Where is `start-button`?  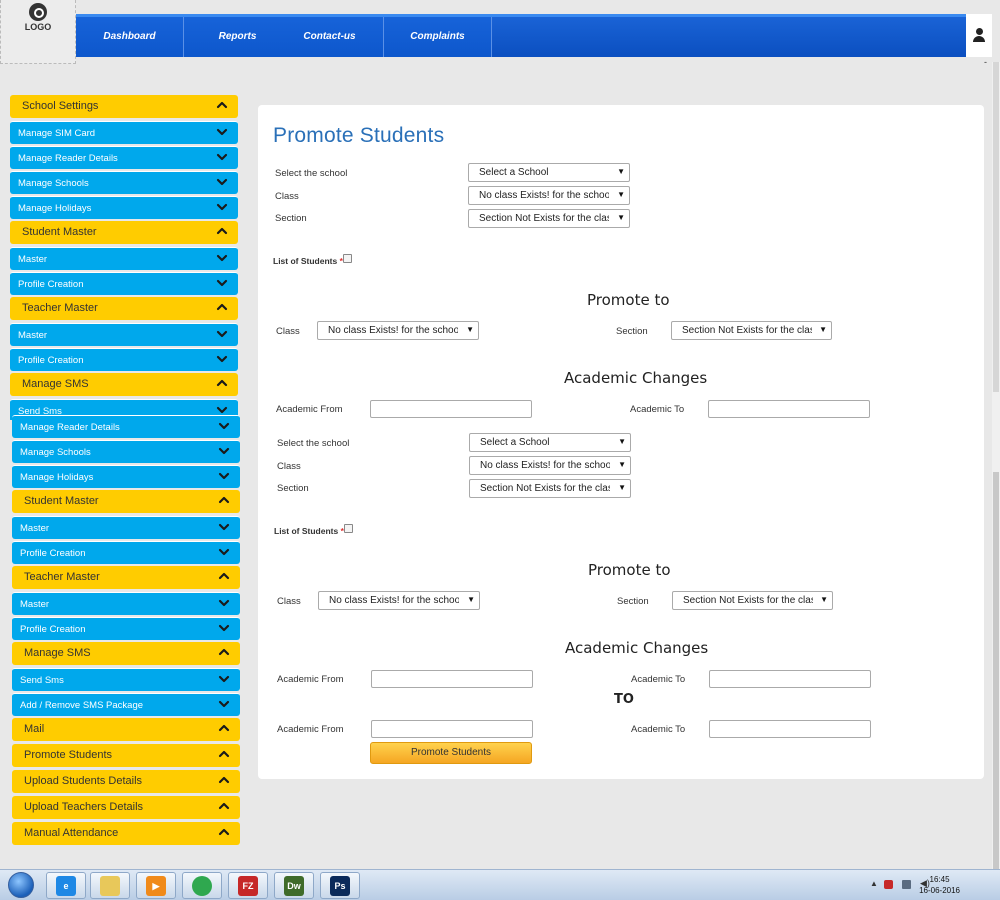
start-button is located at coordinates (21, 885).